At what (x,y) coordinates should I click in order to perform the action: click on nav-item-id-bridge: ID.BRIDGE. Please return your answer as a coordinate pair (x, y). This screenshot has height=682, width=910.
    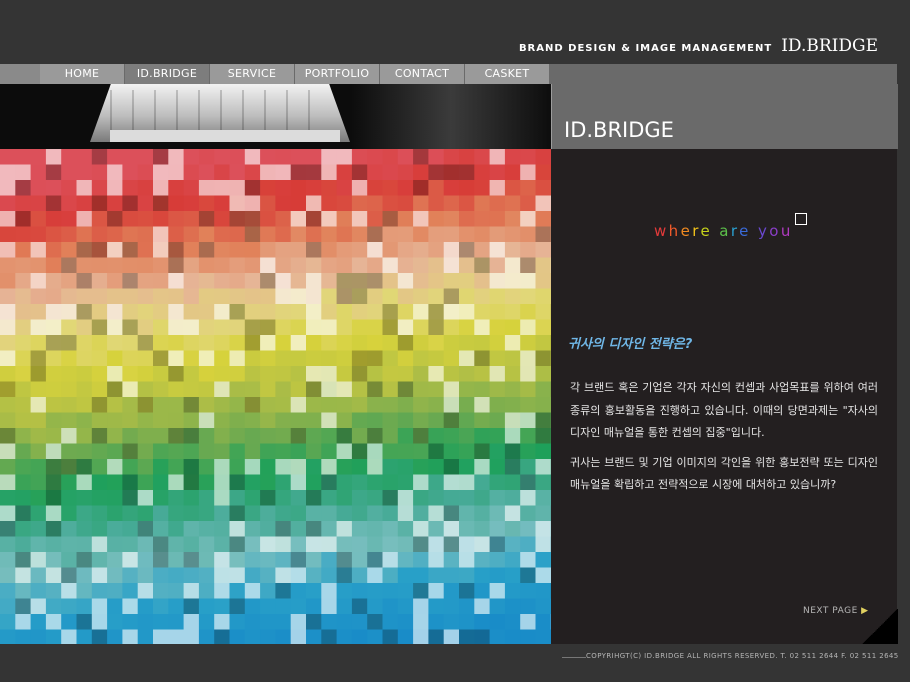
    Looking at the image, I should click on (167, 74).